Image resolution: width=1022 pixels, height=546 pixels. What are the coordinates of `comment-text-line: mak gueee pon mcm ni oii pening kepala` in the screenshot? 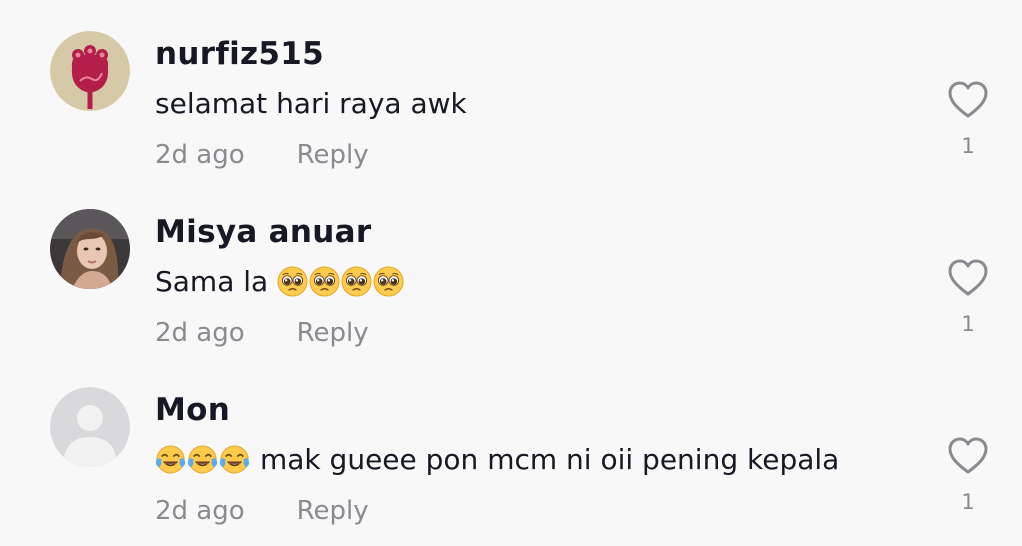 It's located at (497, 459).